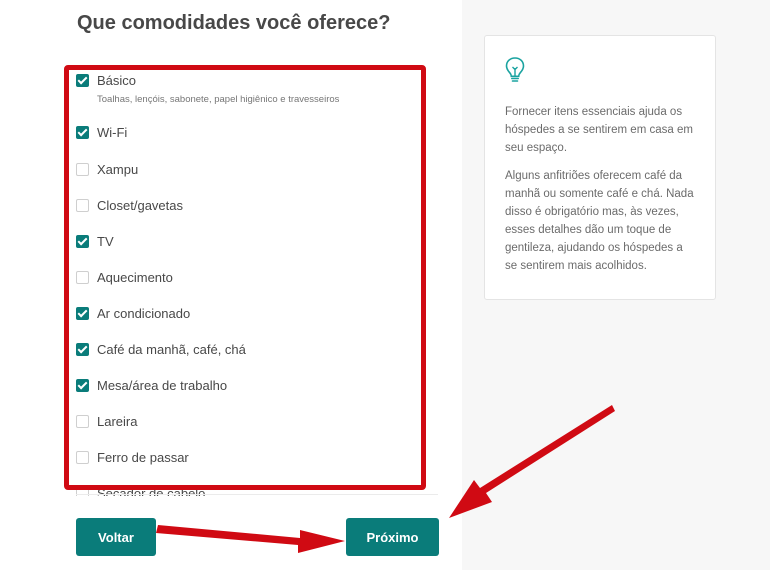 This screenshot has height=570, width=770. What do you see at coordinates (116, 537) in the screenshot?
I see `back-button: Voltar` at bounding box center [116, 537].